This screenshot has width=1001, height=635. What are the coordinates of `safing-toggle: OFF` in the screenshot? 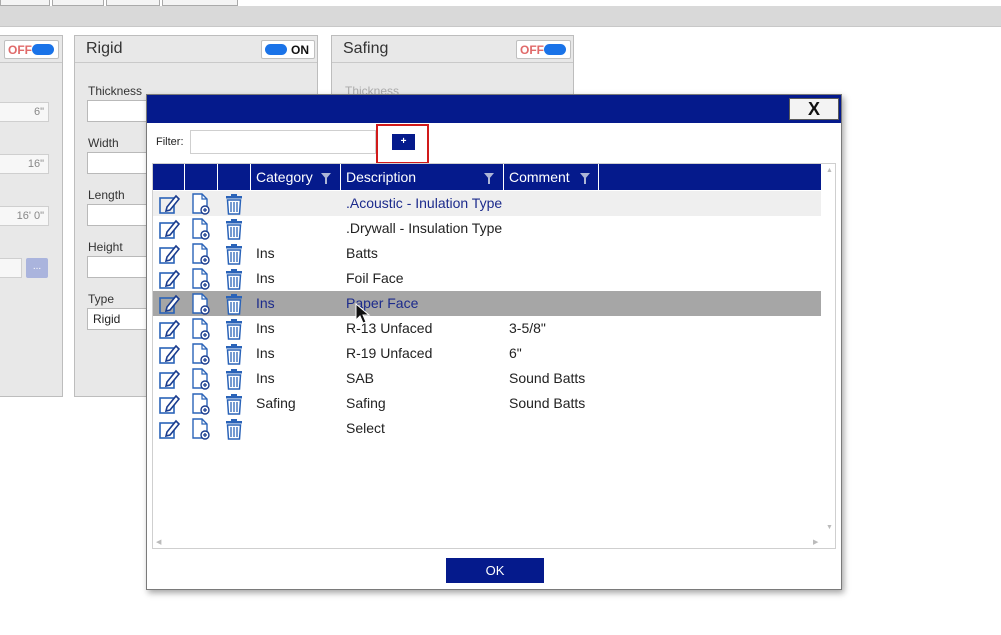 It's located at (543, 49).